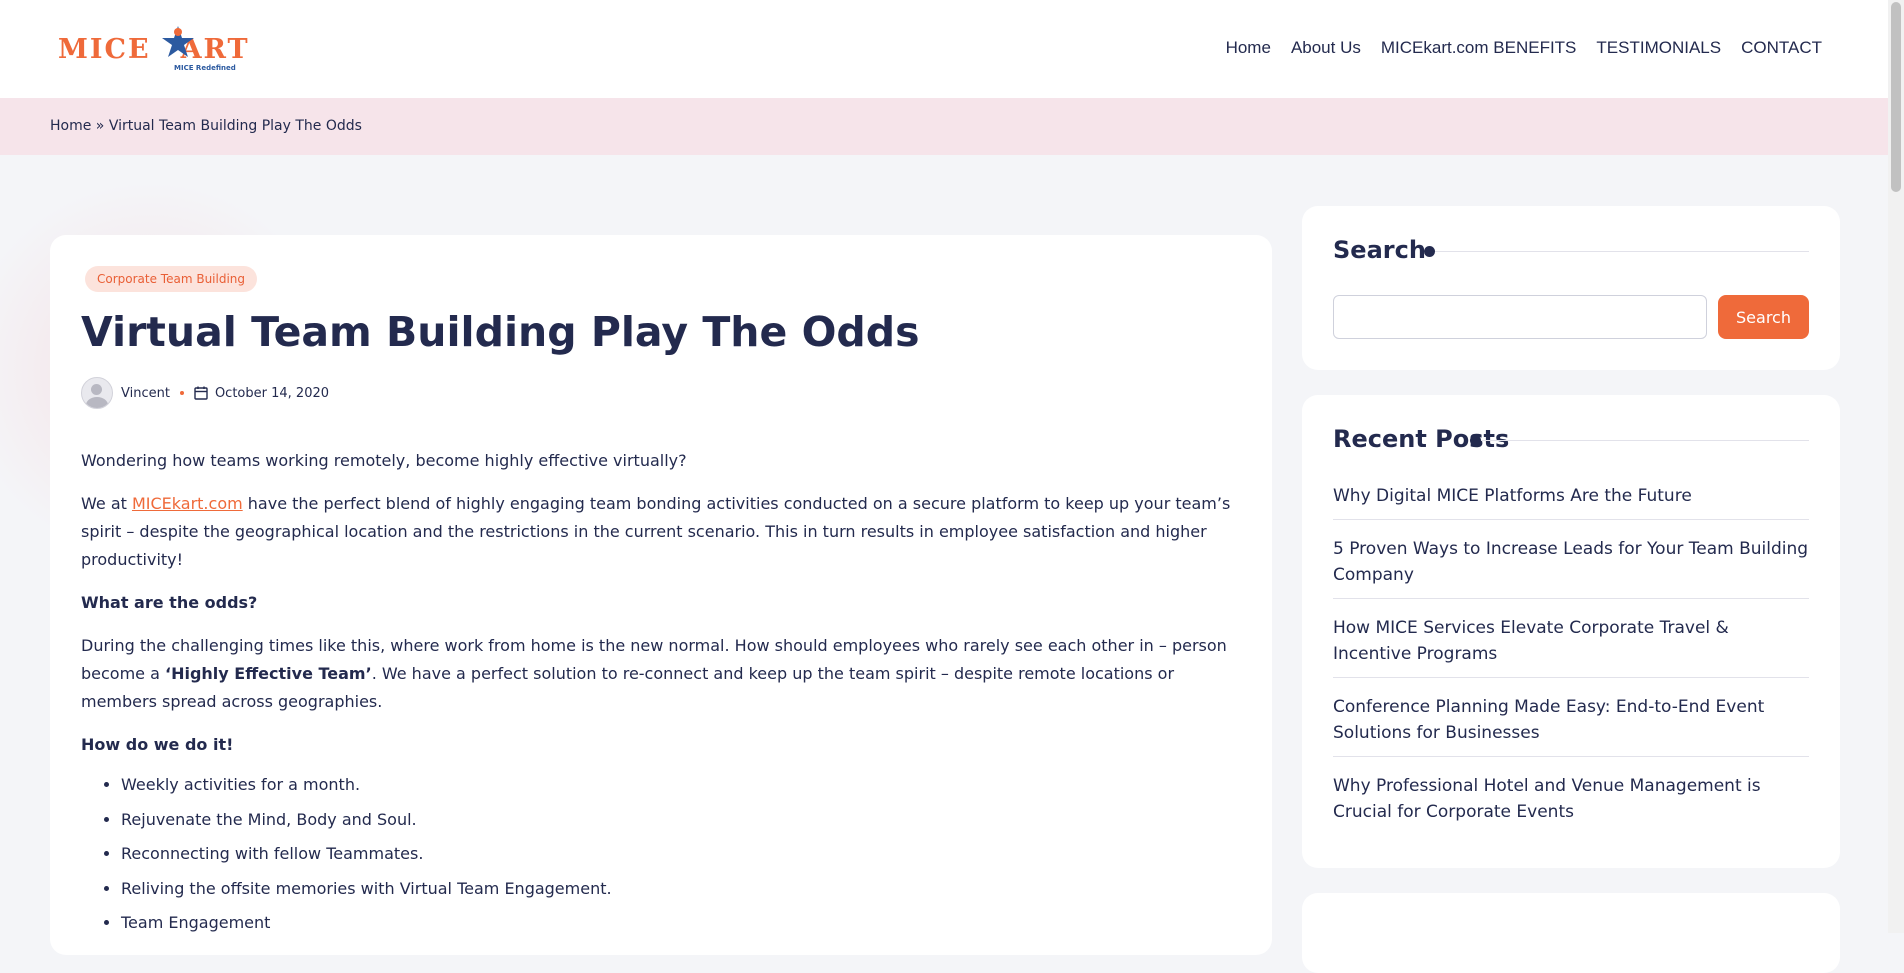  What do you see at coordinates (1896, 97) in the screenshot?
I see `scrollbar-thumb` at bounding box center [1896, 97].